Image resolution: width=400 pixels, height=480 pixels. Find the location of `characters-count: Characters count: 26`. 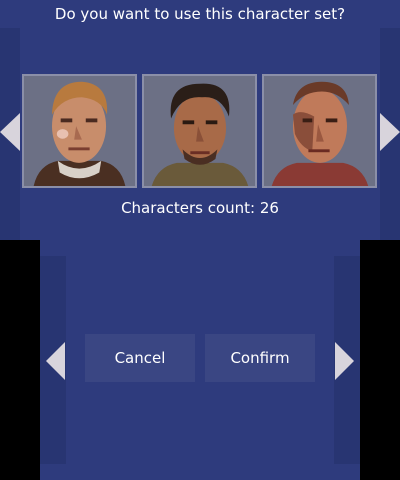

characters-count: Characters count: 26 is located at coordinates (200, 208).